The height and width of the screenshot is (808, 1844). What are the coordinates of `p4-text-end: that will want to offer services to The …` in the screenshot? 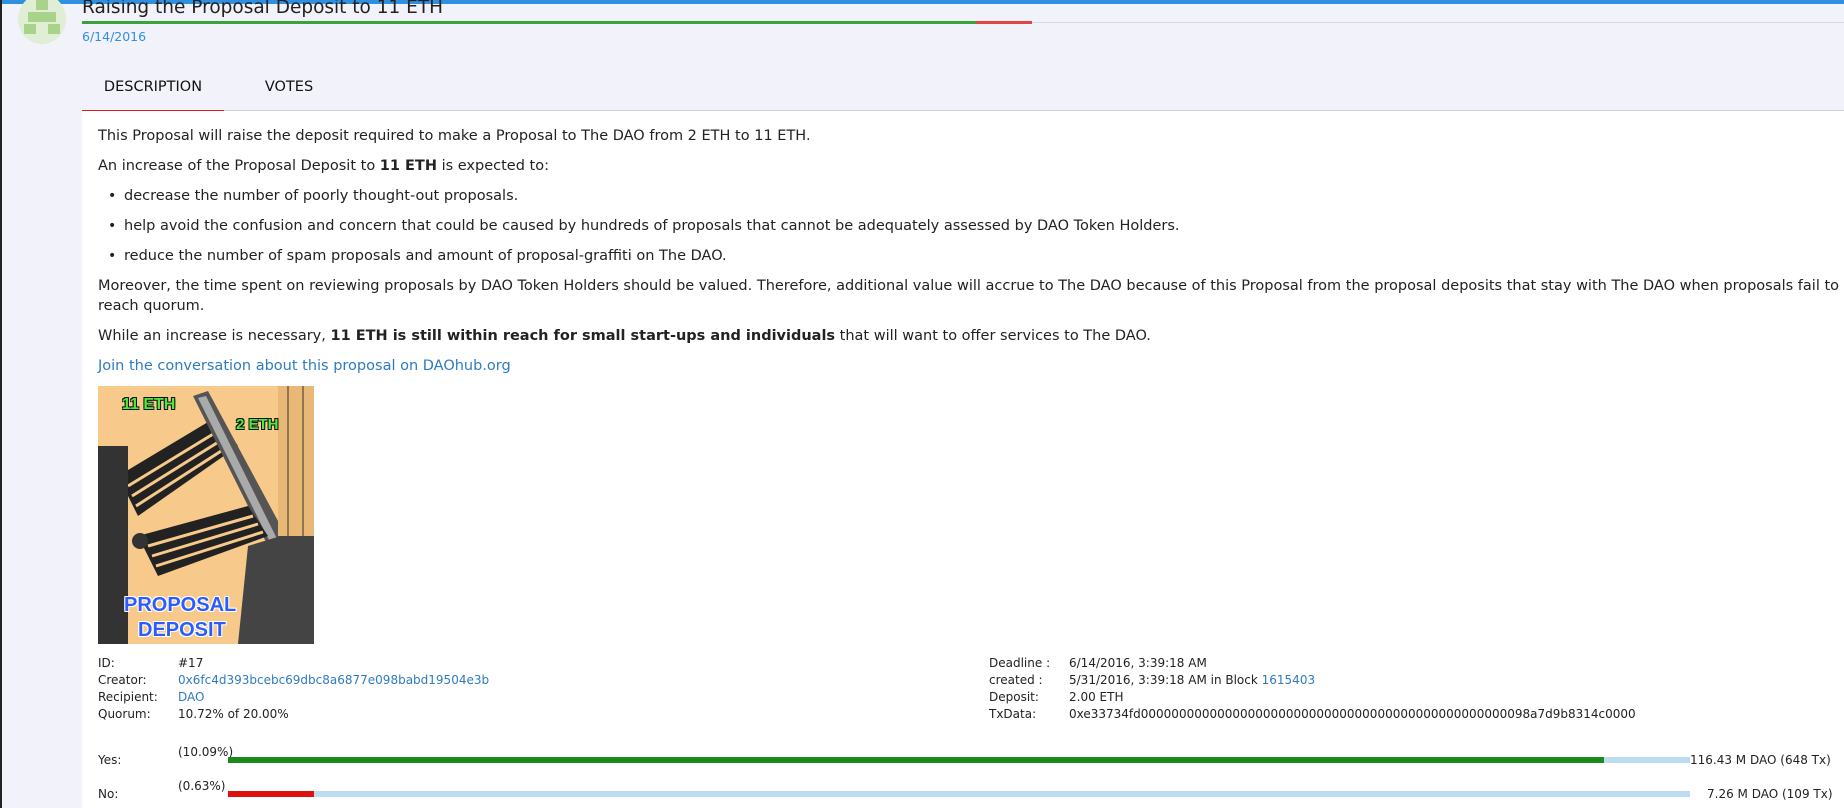 It's located at (993, 336).